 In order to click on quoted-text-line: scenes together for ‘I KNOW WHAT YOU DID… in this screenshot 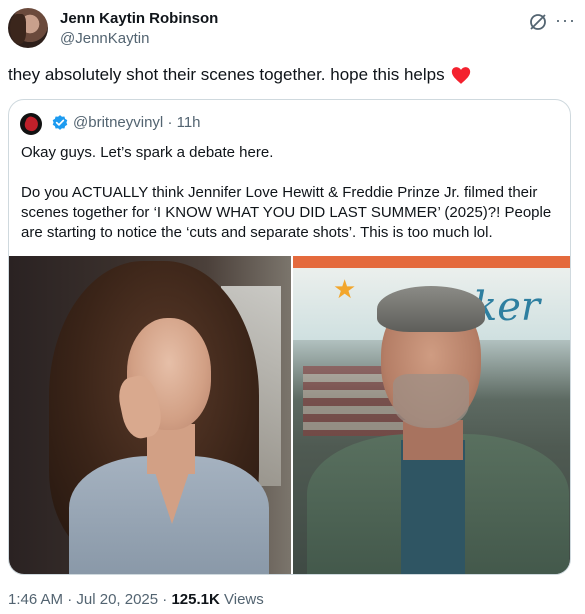, I will do `click(286, 212)`.